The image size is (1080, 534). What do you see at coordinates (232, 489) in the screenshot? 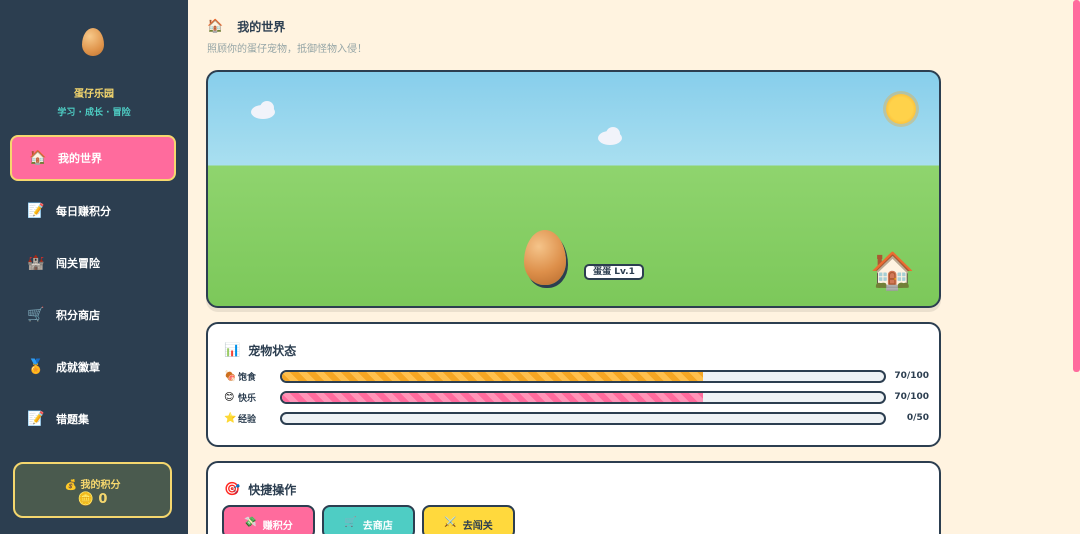
I see `target-icon: 🎯` at bounding box center [232, 489].